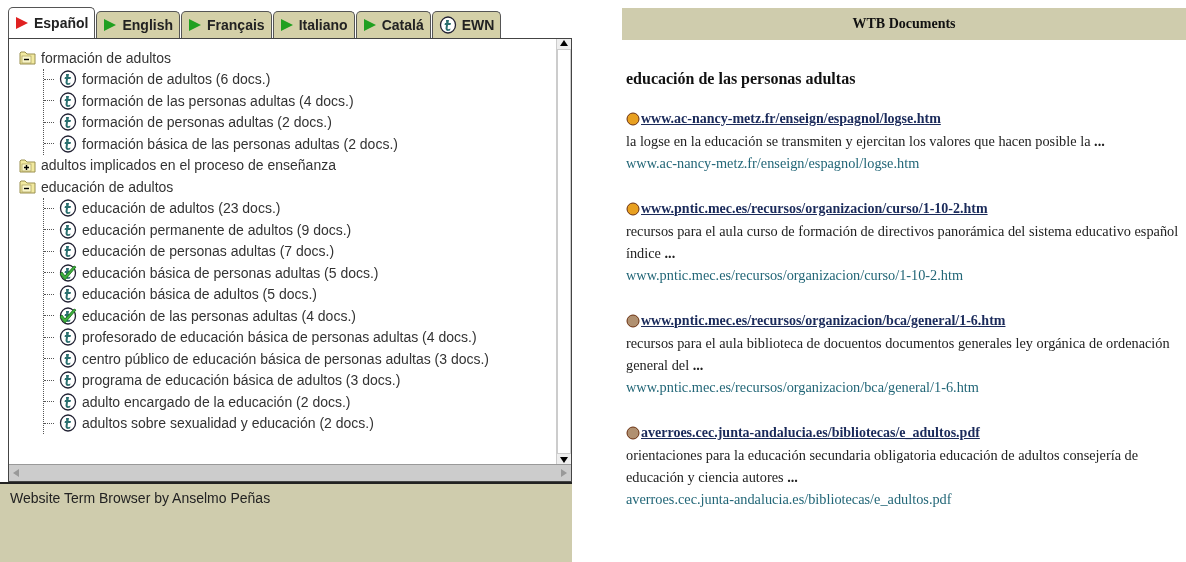 The image size is (1186, 562). What do you see at coordinates (290, 472) in the screenshot?
I see `horizontal-scrollbar` at bounding box center [290, 472].